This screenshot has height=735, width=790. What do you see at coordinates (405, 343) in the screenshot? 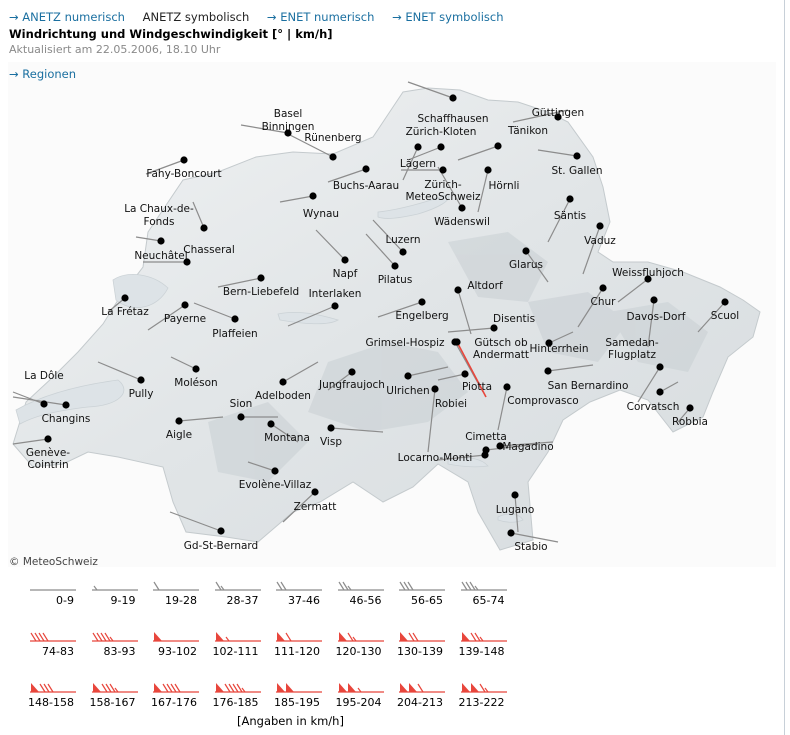
I see `station-label-grimsel-hospiz: Grimsel-Hospiz` at bounding box center [405, 343].